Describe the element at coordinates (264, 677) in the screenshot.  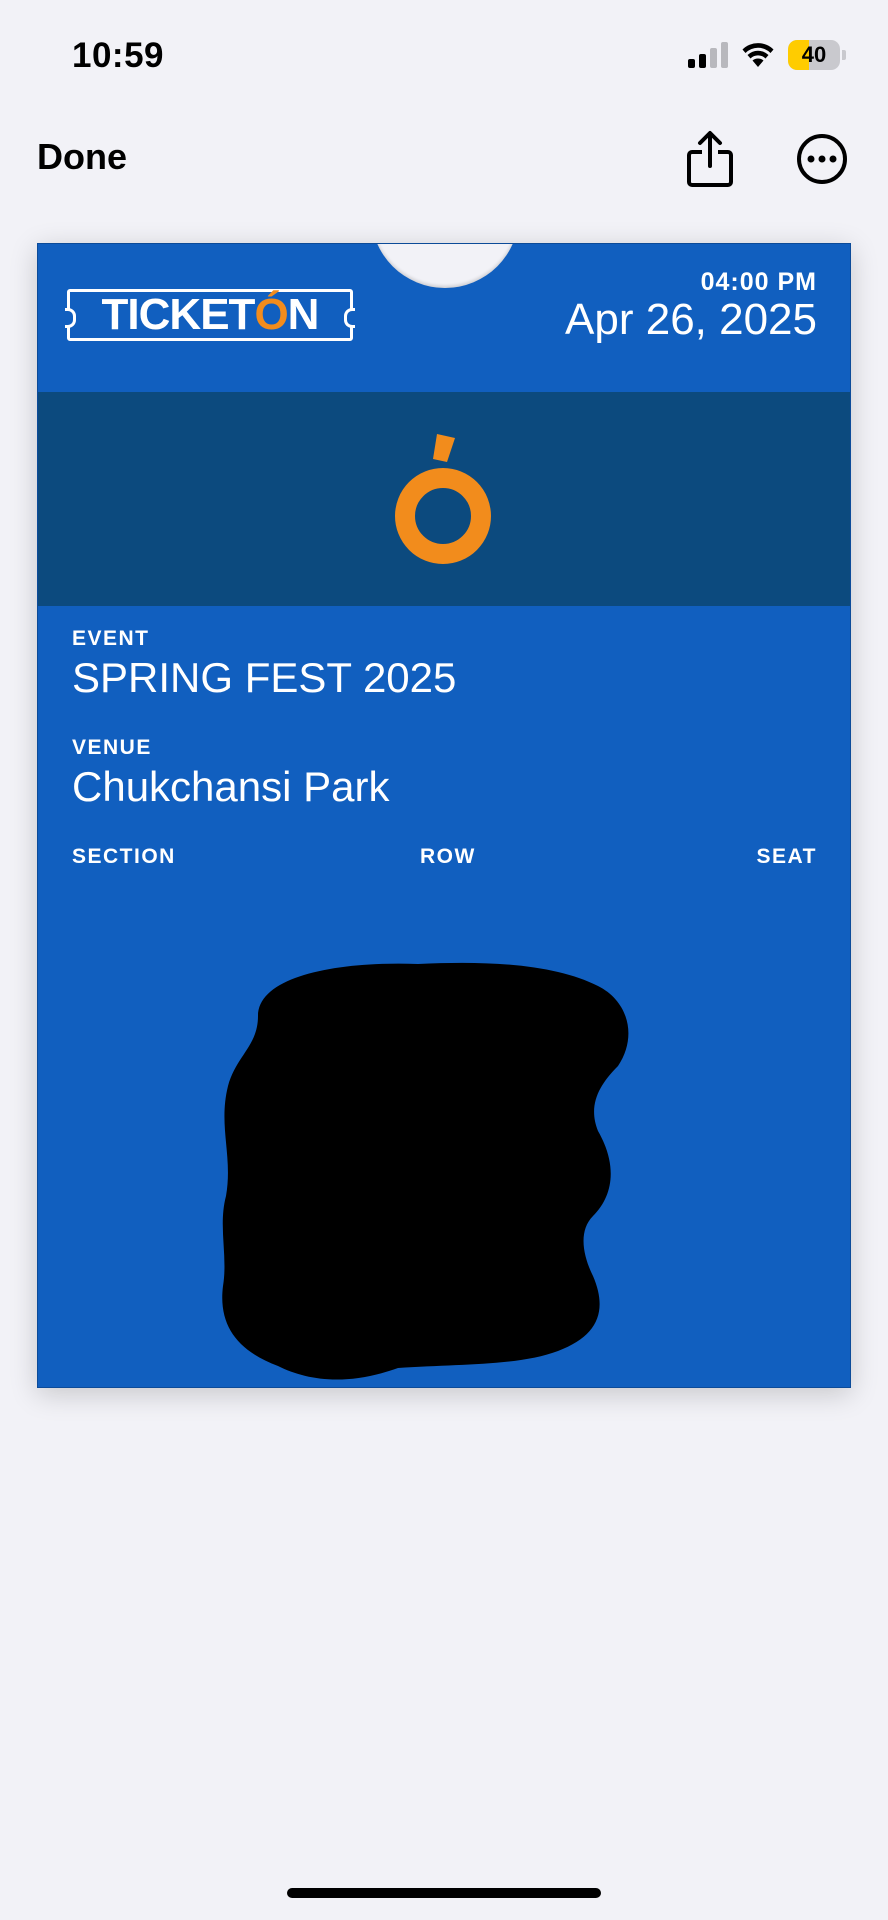
I see `event-value: SPRING FEST 2025` at that location.